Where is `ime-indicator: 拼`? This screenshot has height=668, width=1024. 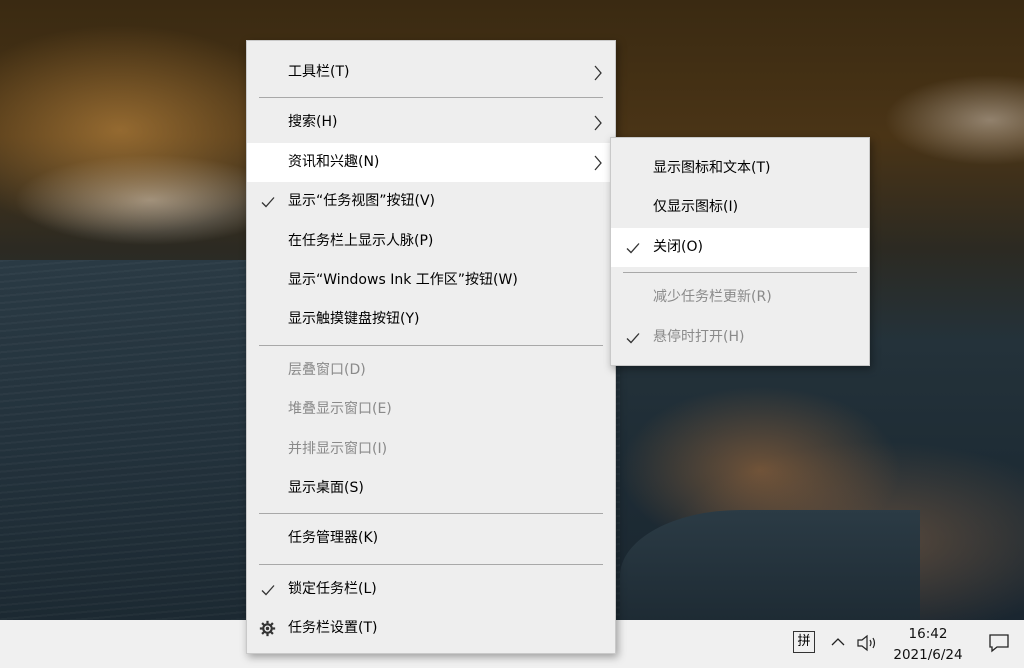 ime-indicator: 拼 is located at coordinates (804, 642).